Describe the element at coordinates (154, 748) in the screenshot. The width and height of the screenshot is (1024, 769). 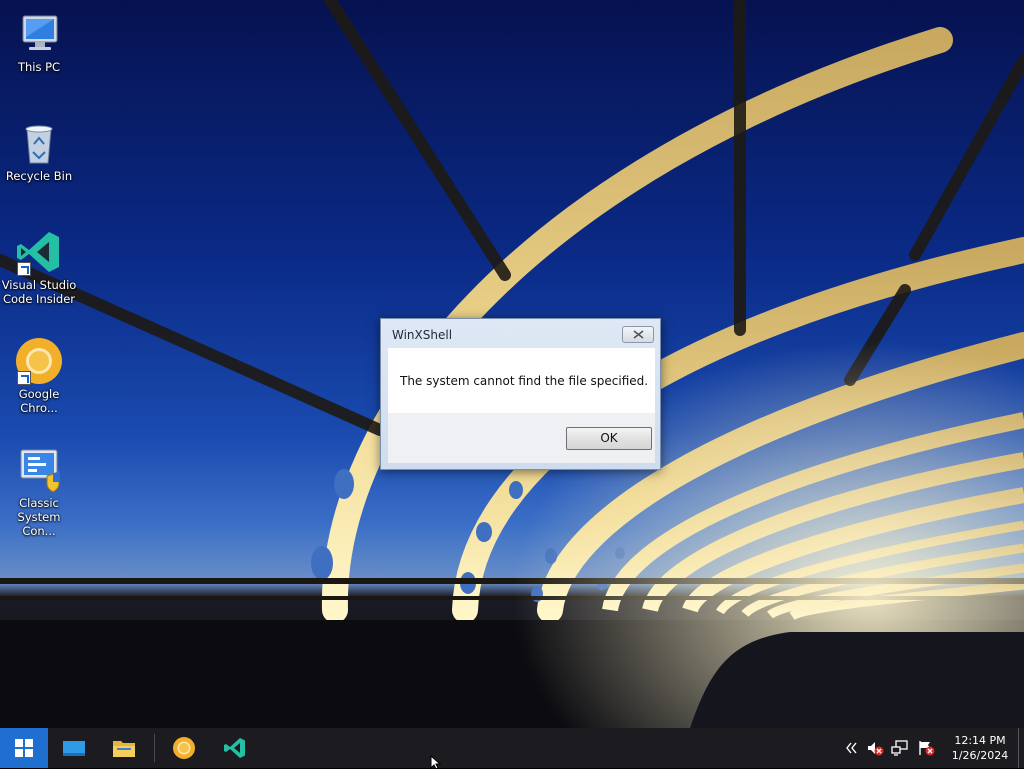
I see `taskbar-separator` at that location.